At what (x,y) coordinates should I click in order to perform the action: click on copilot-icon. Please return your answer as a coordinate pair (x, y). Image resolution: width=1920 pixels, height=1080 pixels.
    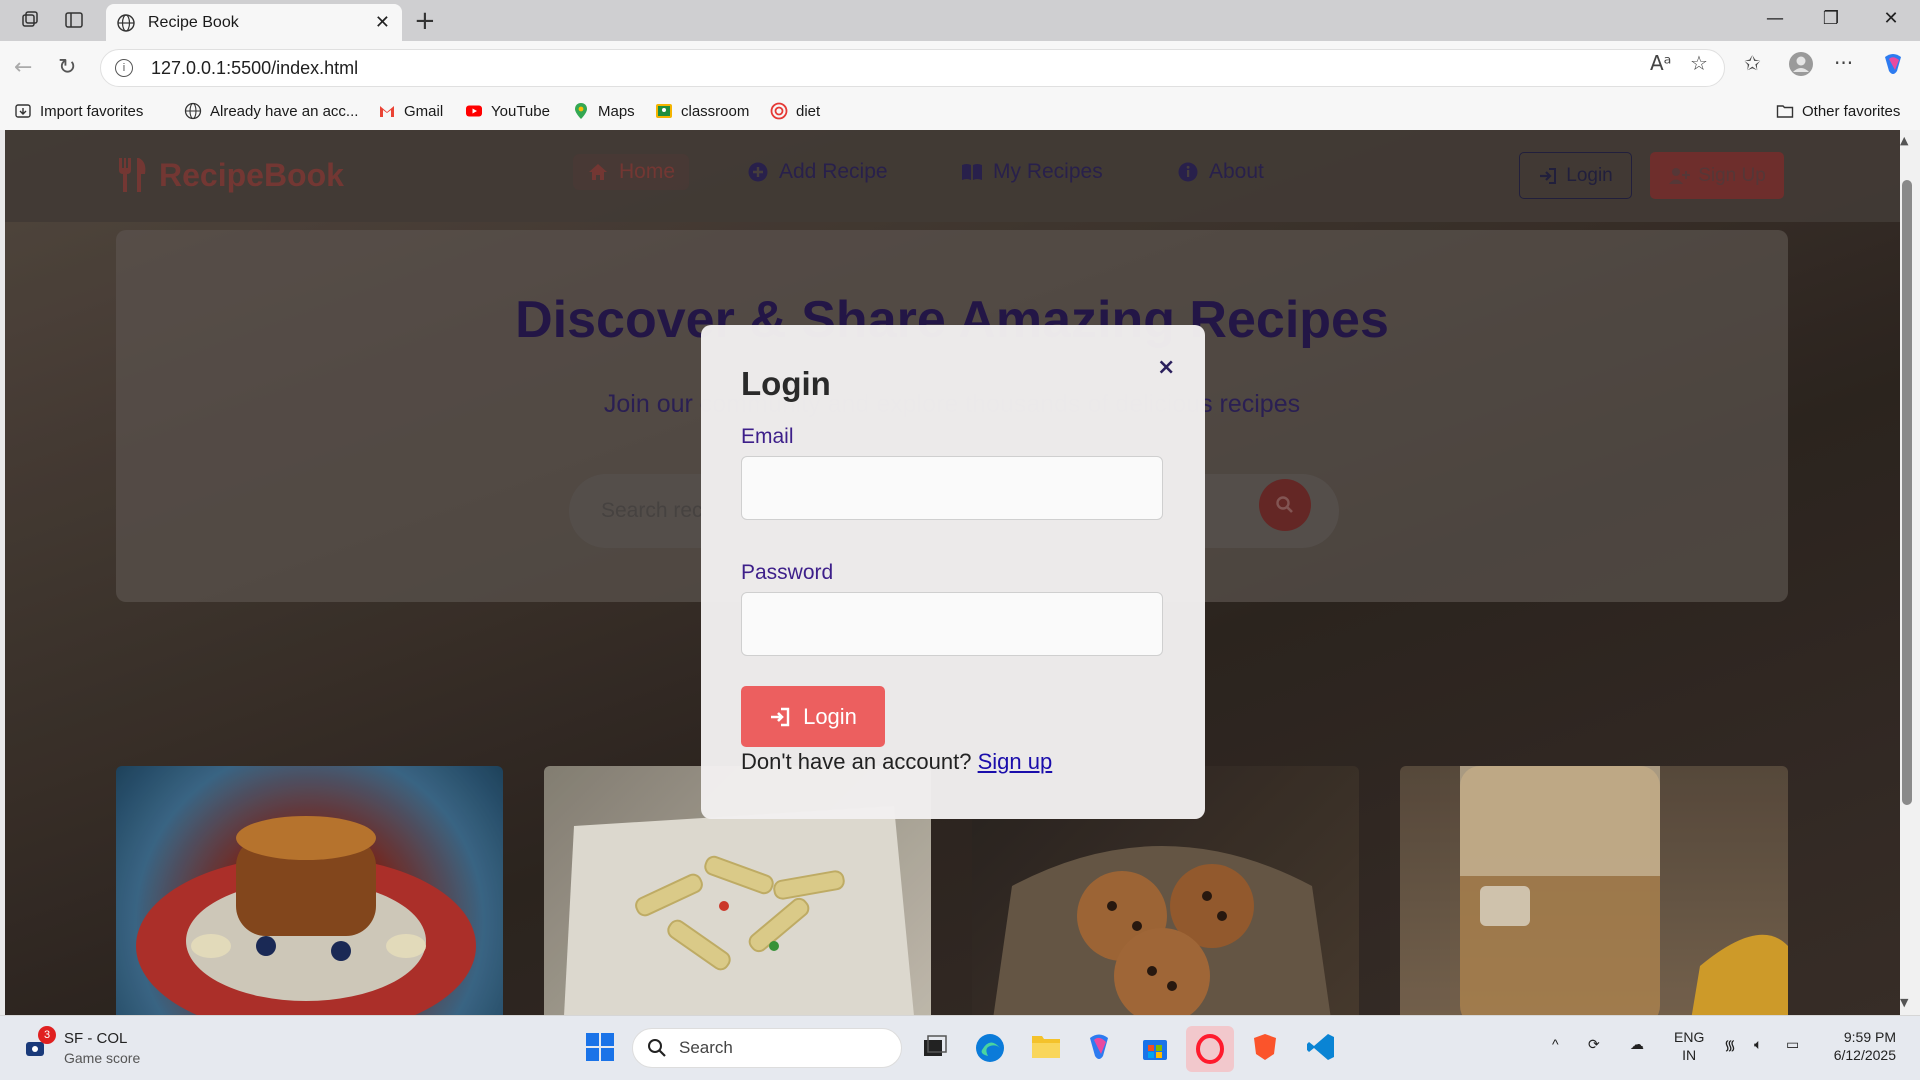
    Looking at the image, I should click on (1893, 66).